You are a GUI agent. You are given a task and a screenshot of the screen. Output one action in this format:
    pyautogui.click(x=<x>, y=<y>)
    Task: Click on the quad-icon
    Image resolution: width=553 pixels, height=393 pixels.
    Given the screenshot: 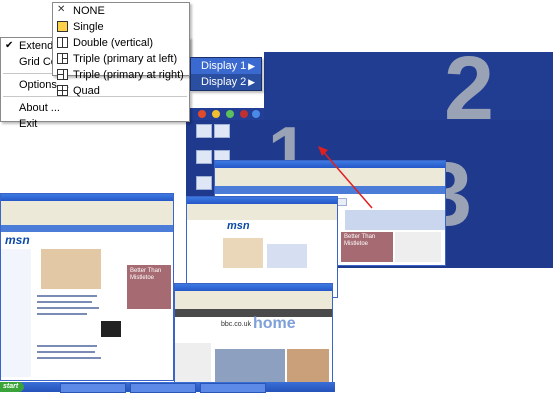 What is the action you would take?
    pyautogui.click(x=62, y=90)
    